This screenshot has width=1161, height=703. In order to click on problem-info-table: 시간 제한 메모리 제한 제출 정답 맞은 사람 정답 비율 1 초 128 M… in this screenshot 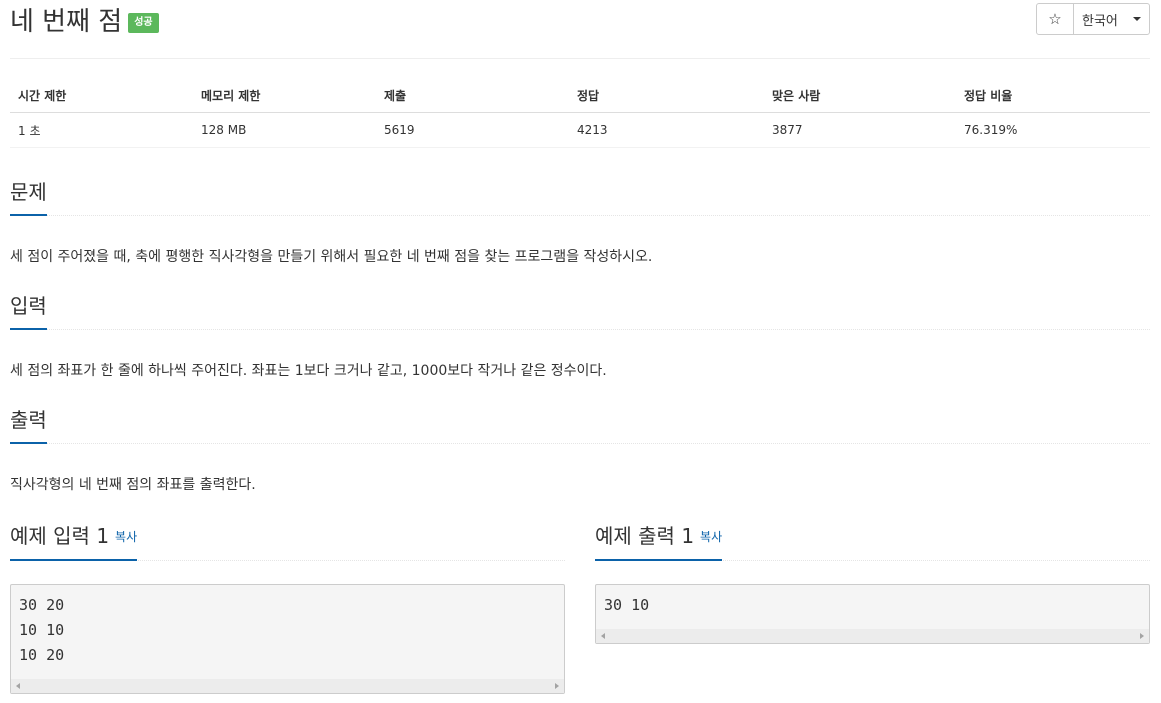, I will do `click(580, 113)`.